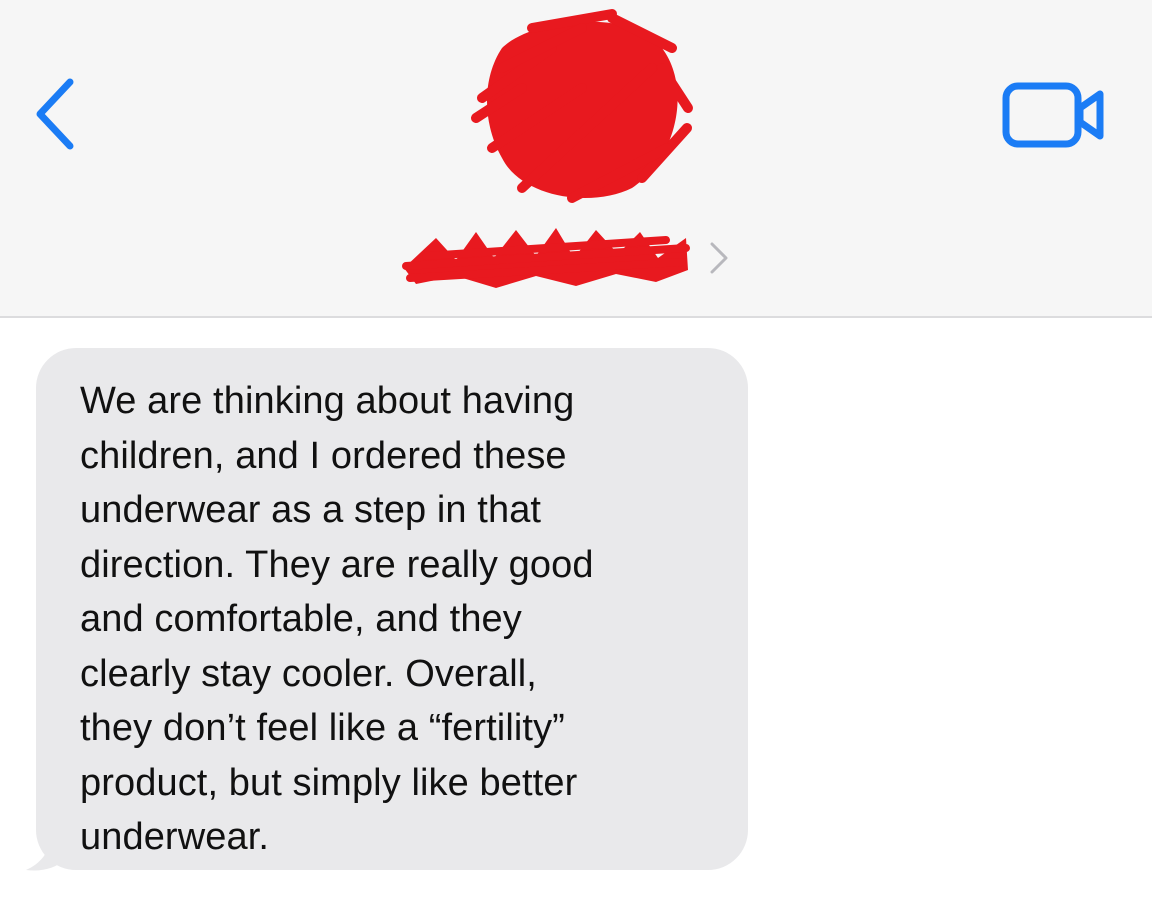 This screenshot has width=1152, height=909. I want to click on avatar, so click(580, 108).